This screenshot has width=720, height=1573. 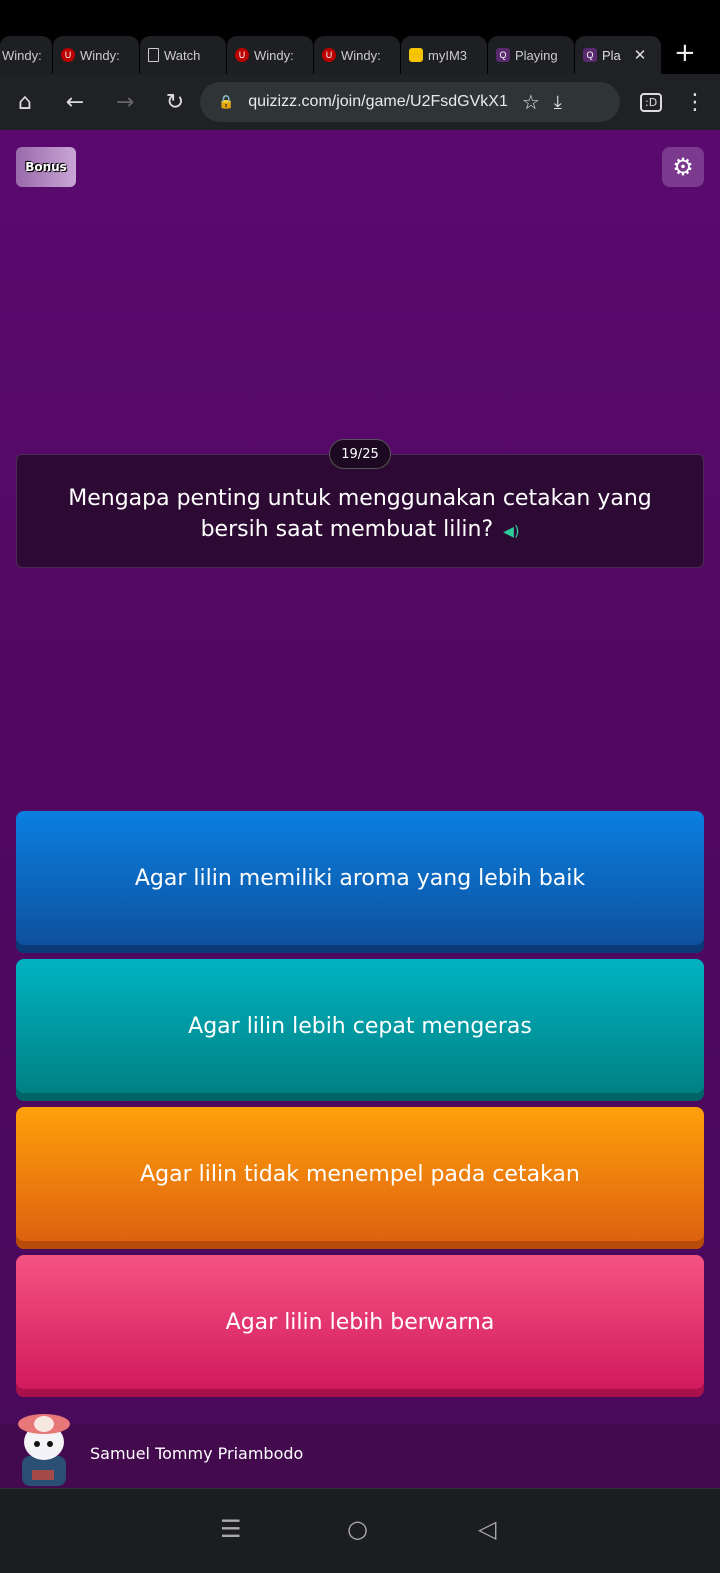 I want to click on reload-icon: ↻, so click(x=175, y=102).